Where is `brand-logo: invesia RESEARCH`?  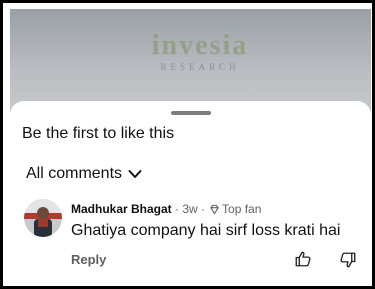 brand-logo: invesia RESEARCH is located at coordinates (200, 51).